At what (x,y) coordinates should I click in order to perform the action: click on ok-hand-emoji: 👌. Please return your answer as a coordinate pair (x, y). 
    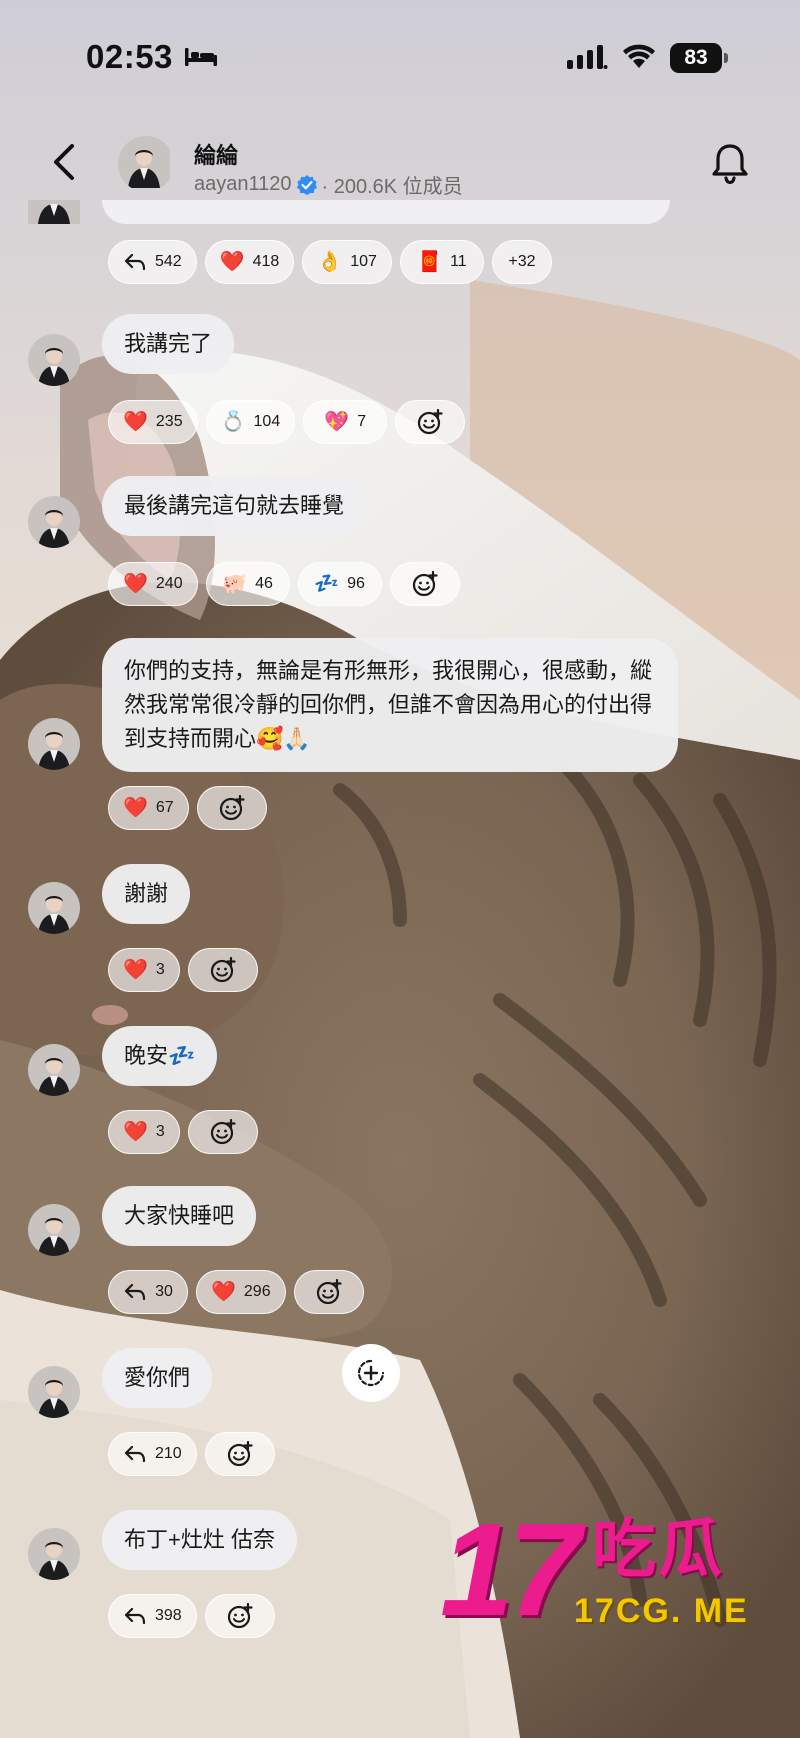
    Looking at the image, I should click on (330, 262).